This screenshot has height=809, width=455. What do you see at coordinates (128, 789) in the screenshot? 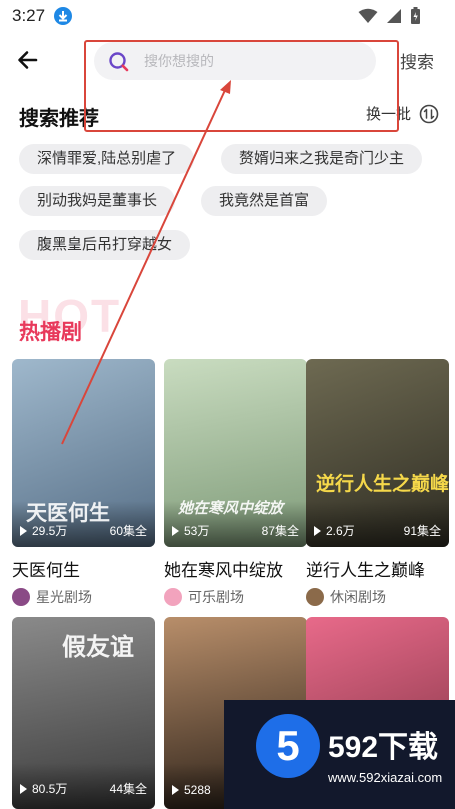
I see `episode-count: 44集全` at bounding box center [128, 789].